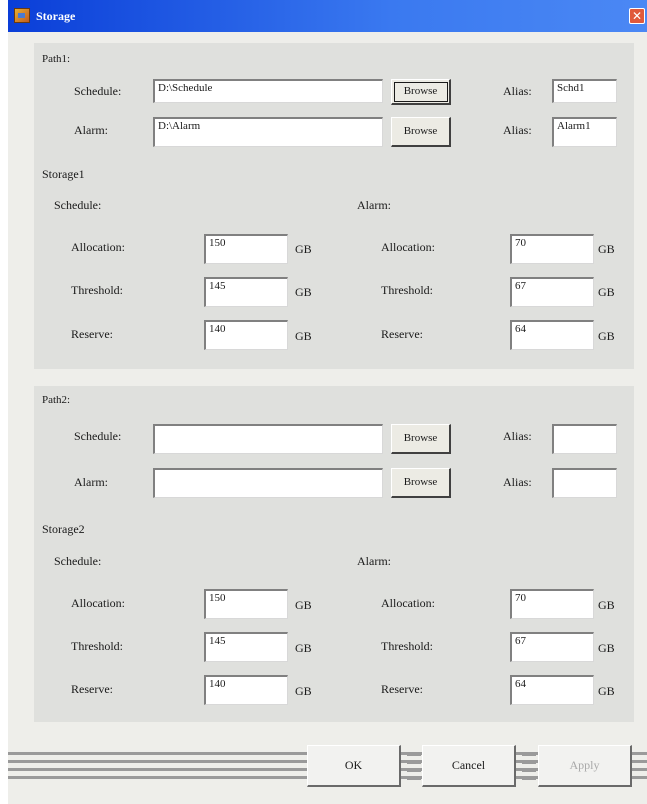 The height and width of the screenshot is (804, 647). Describe the element at coordinates (402, 689) in the screenshot. I see `storage2-alarm-reserve-label: Reserve:` at that location.